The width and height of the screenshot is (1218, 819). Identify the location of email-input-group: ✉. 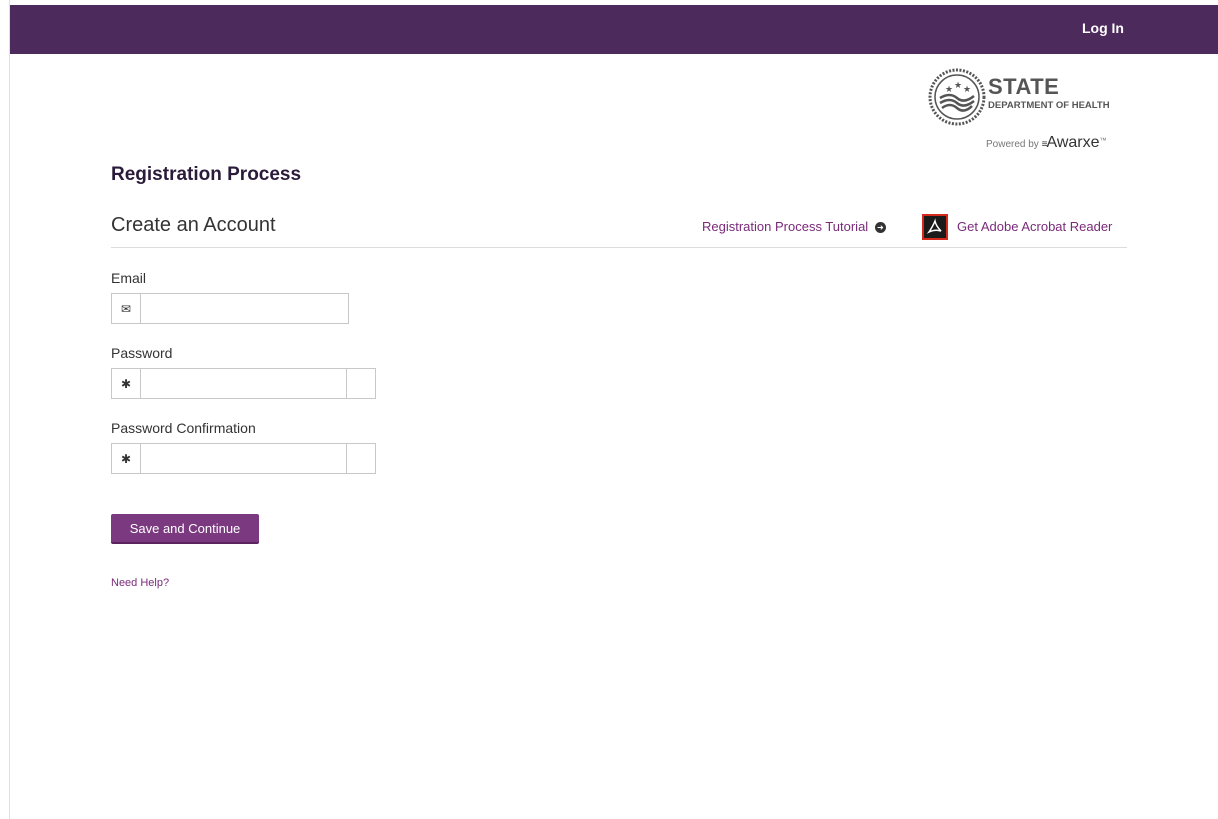
(230, 308).